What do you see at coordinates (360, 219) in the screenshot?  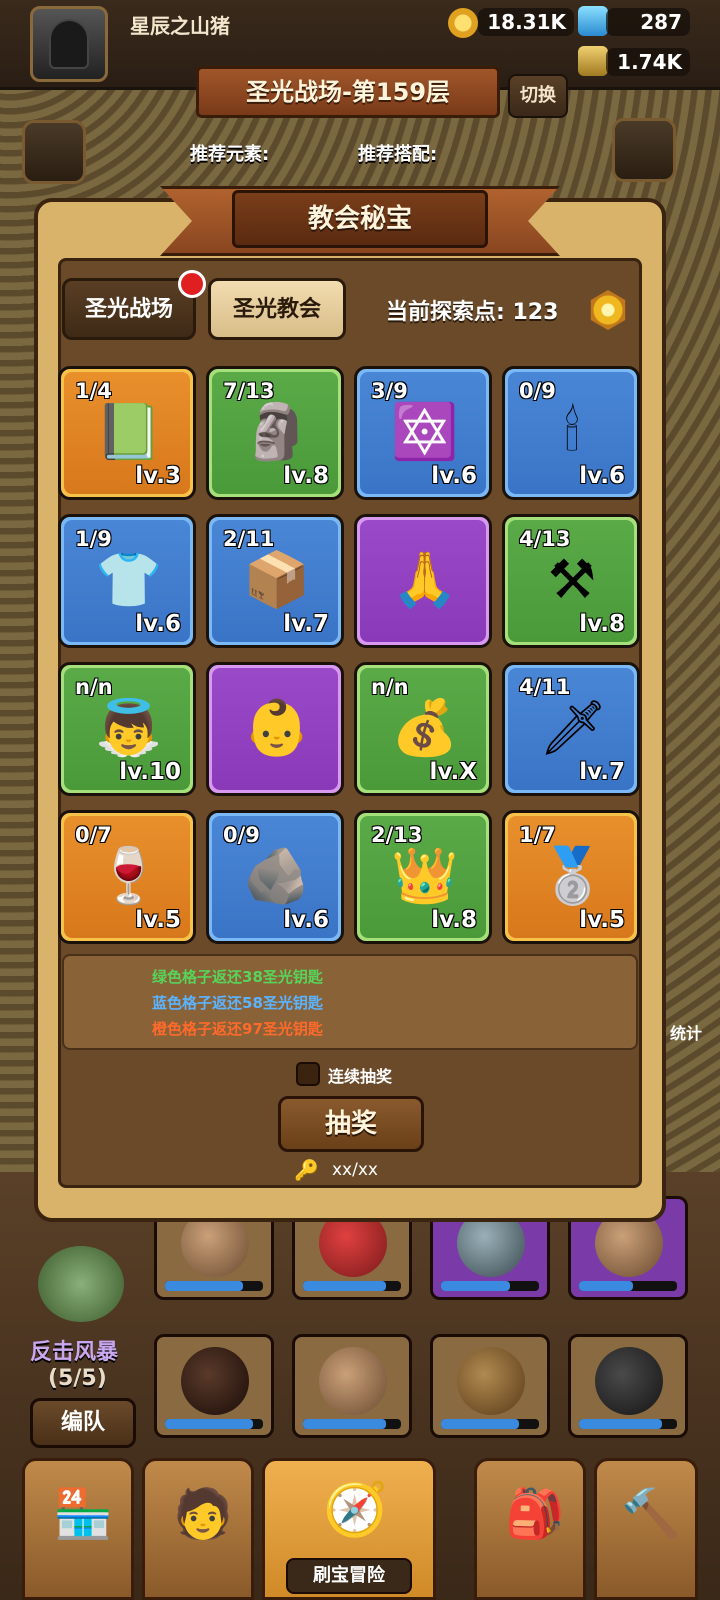 I see `panel-title: 教会秘宝` at bounding box center [360, 219].